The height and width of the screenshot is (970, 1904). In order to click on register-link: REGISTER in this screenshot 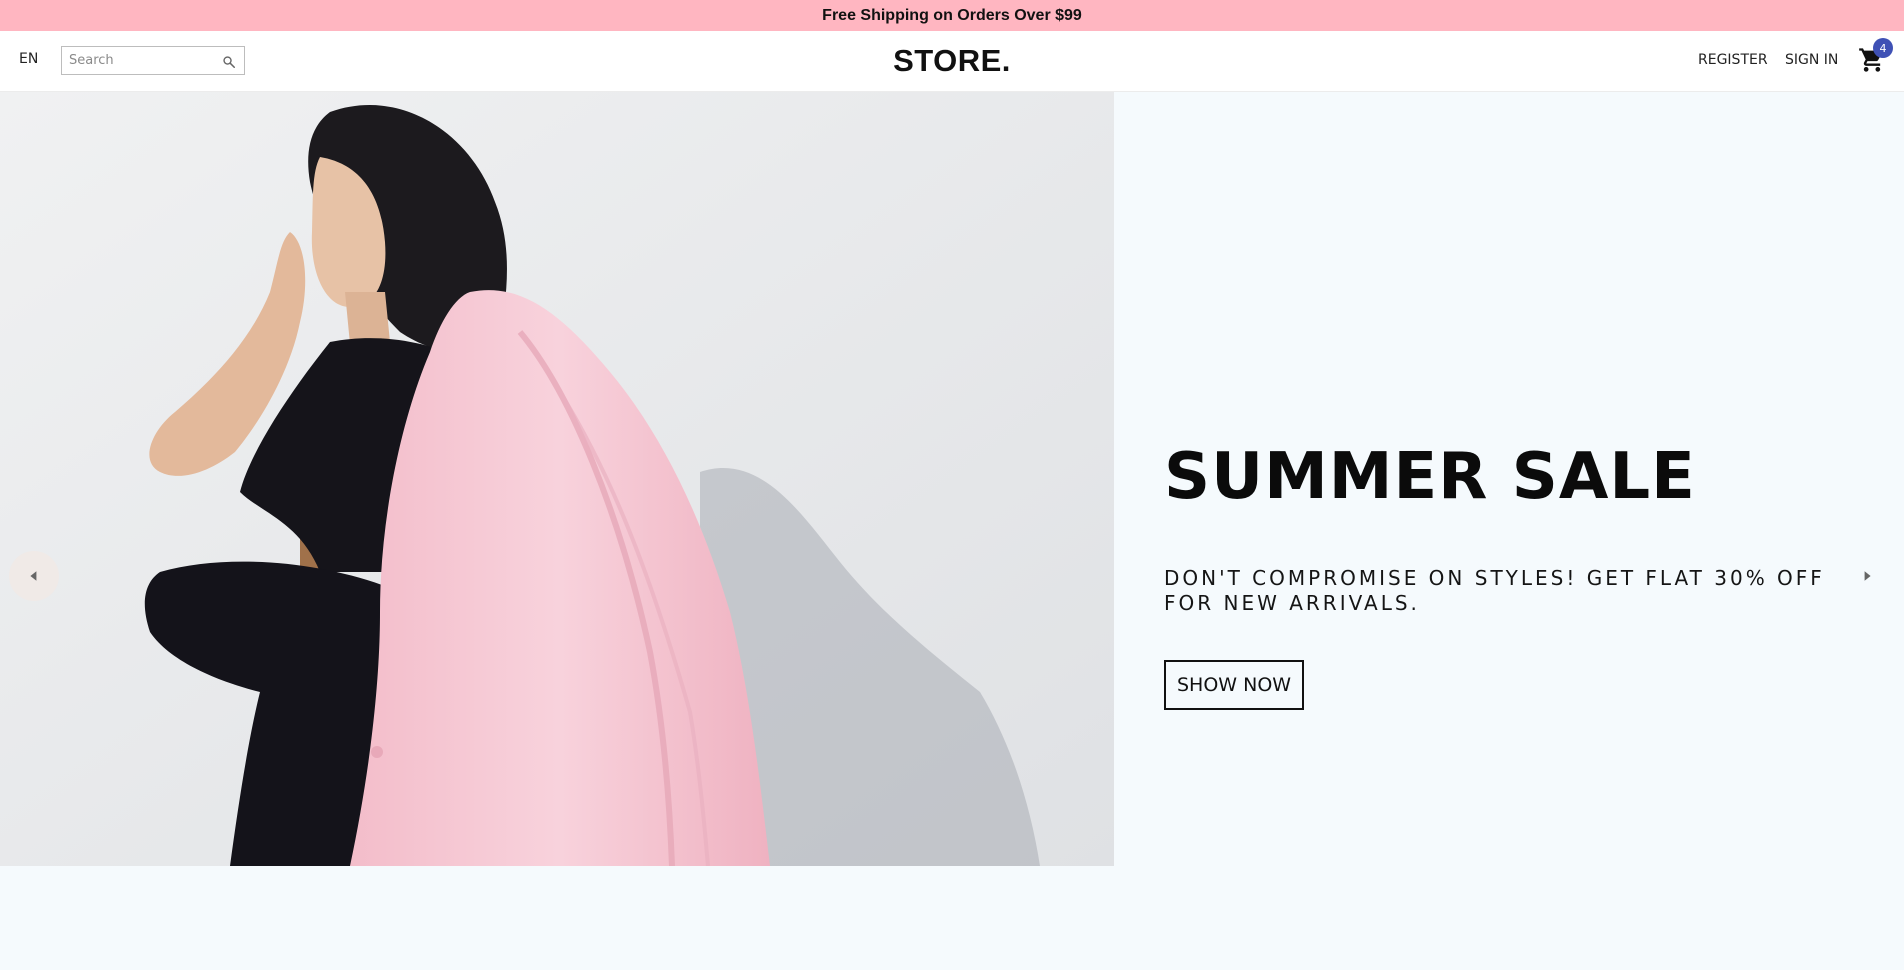, I will do `click(1733, 60)`.